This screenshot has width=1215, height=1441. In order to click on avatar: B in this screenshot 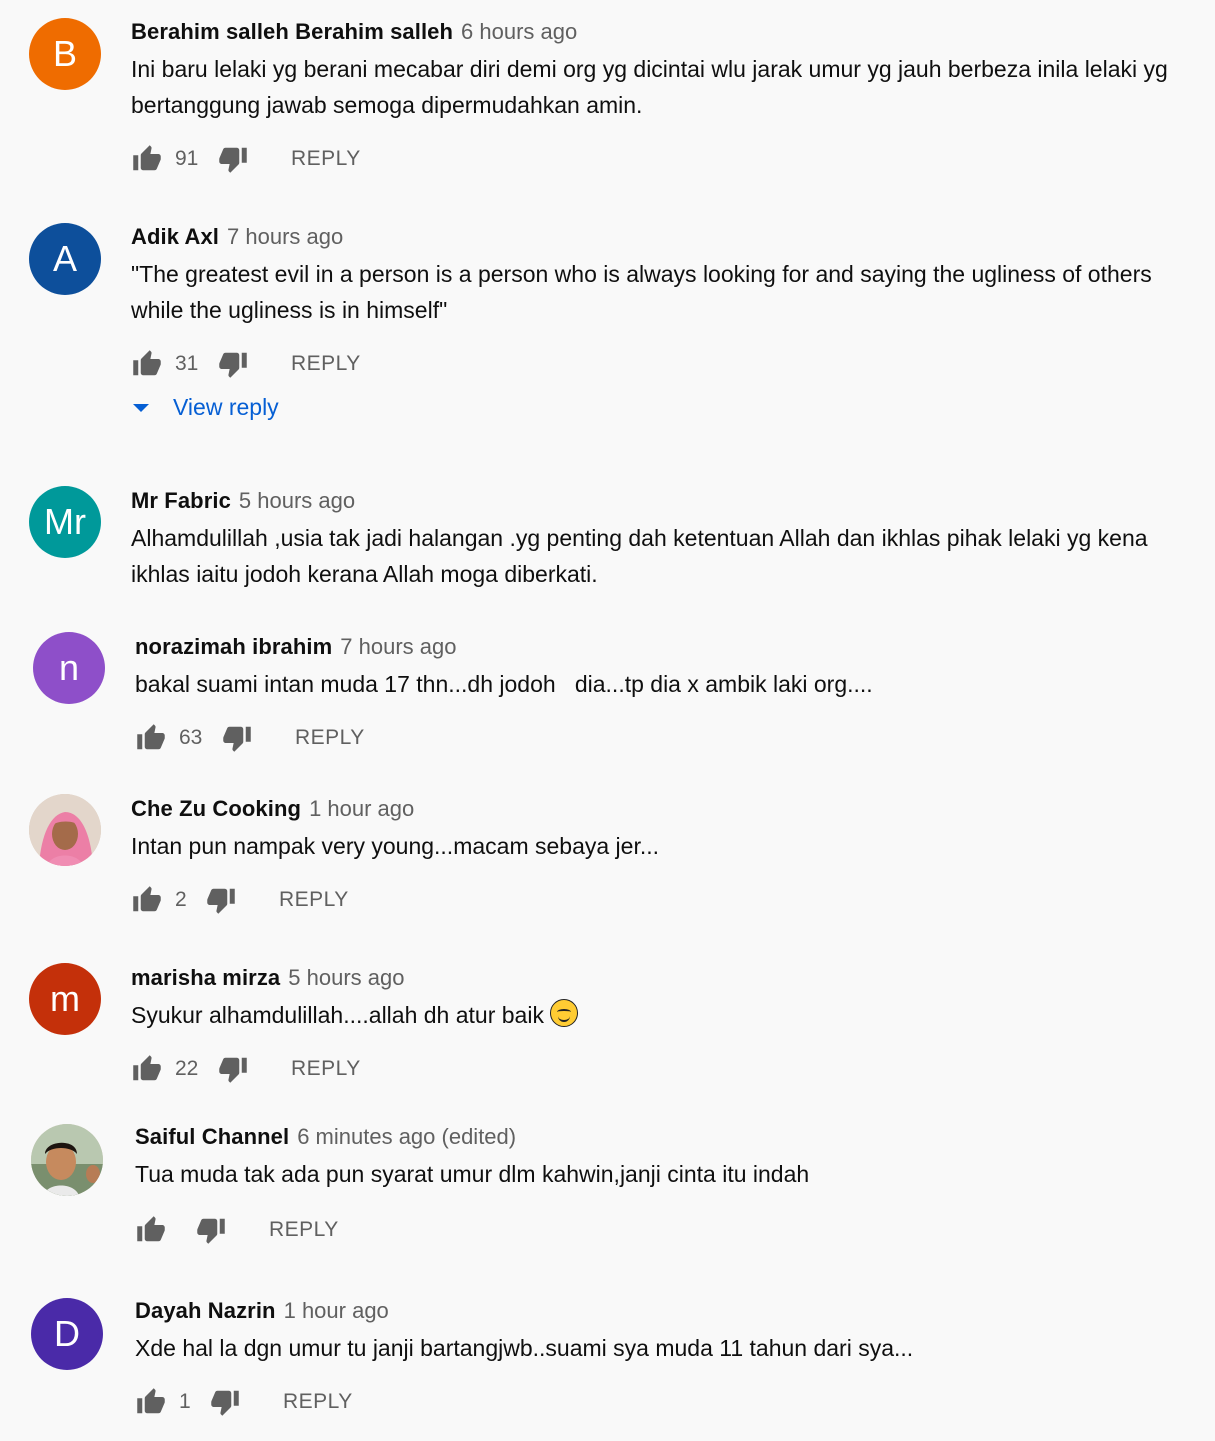, I will do `click(65, 54)`.